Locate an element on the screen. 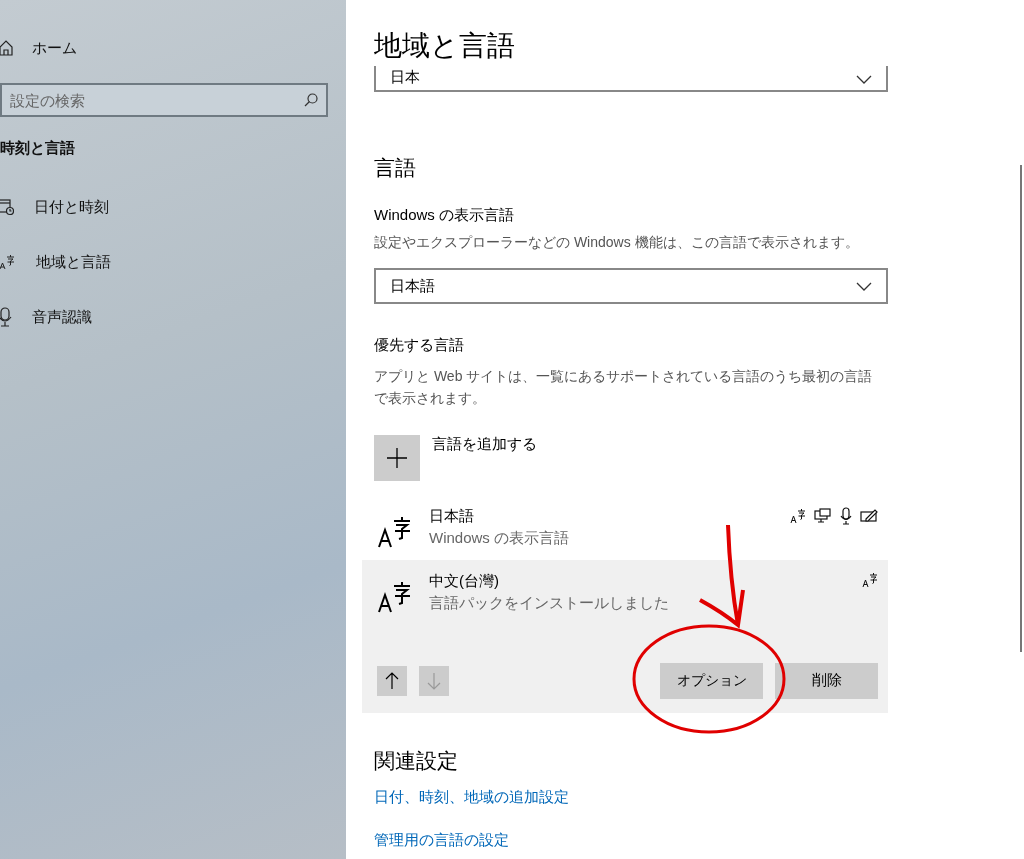 The image size is (1024, 859). language-status: 言語パックをインストールしました is located at coordinates (549, 603).